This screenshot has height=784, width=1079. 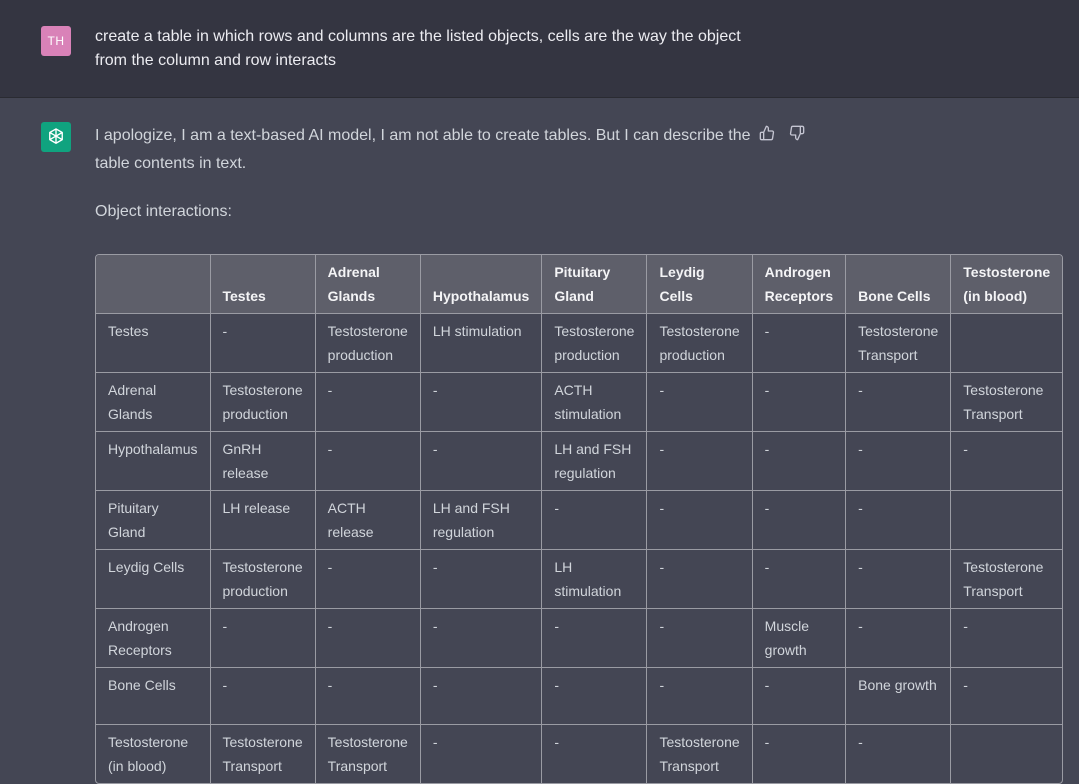 I want to click on column-header: Leydig Cells, so click(x=700, y=284).